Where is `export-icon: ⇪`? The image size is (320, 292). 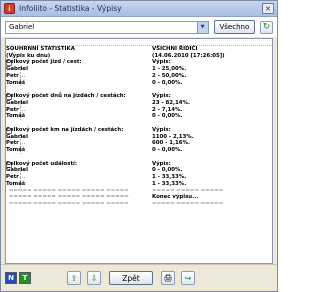 export-icon: ⇪ is located at coordinates (74, 278).